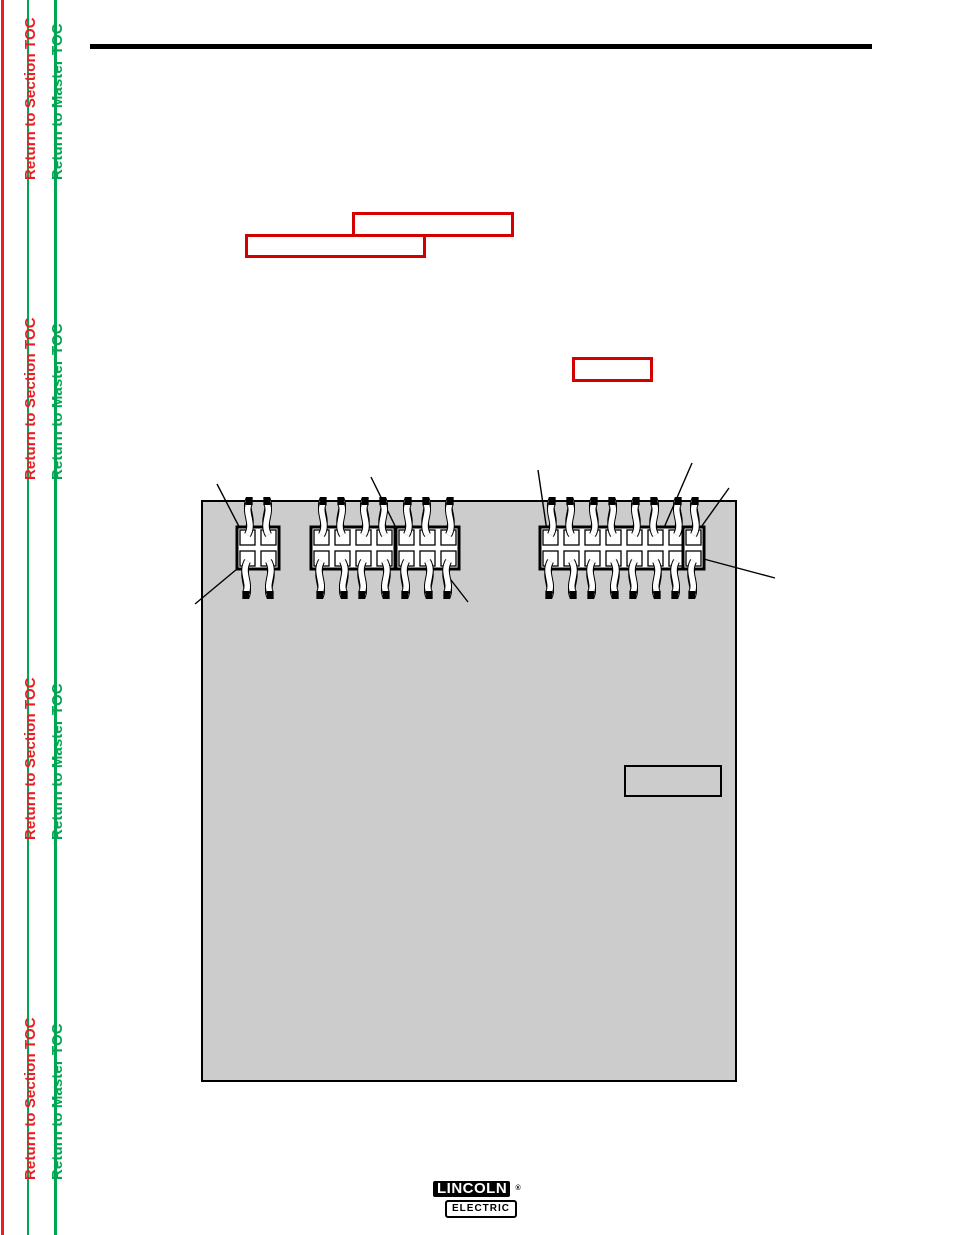 The width and height of the screenshot is (954, 1235). Describe the element at coordinates (2, 617) in the screenshot. I see `rail-divider-red` at that location.